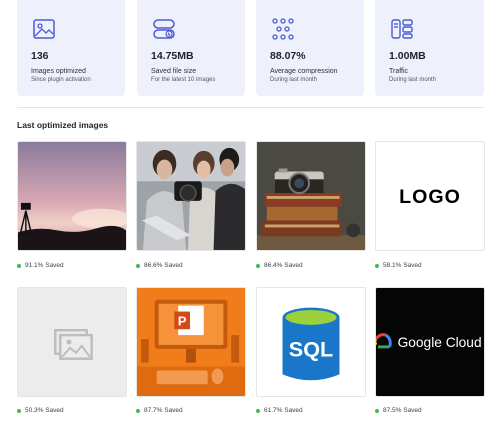 This screenshot has width=500, height=436. I want to click on google-cloud-image: Google Cloud, so click(430, 342).